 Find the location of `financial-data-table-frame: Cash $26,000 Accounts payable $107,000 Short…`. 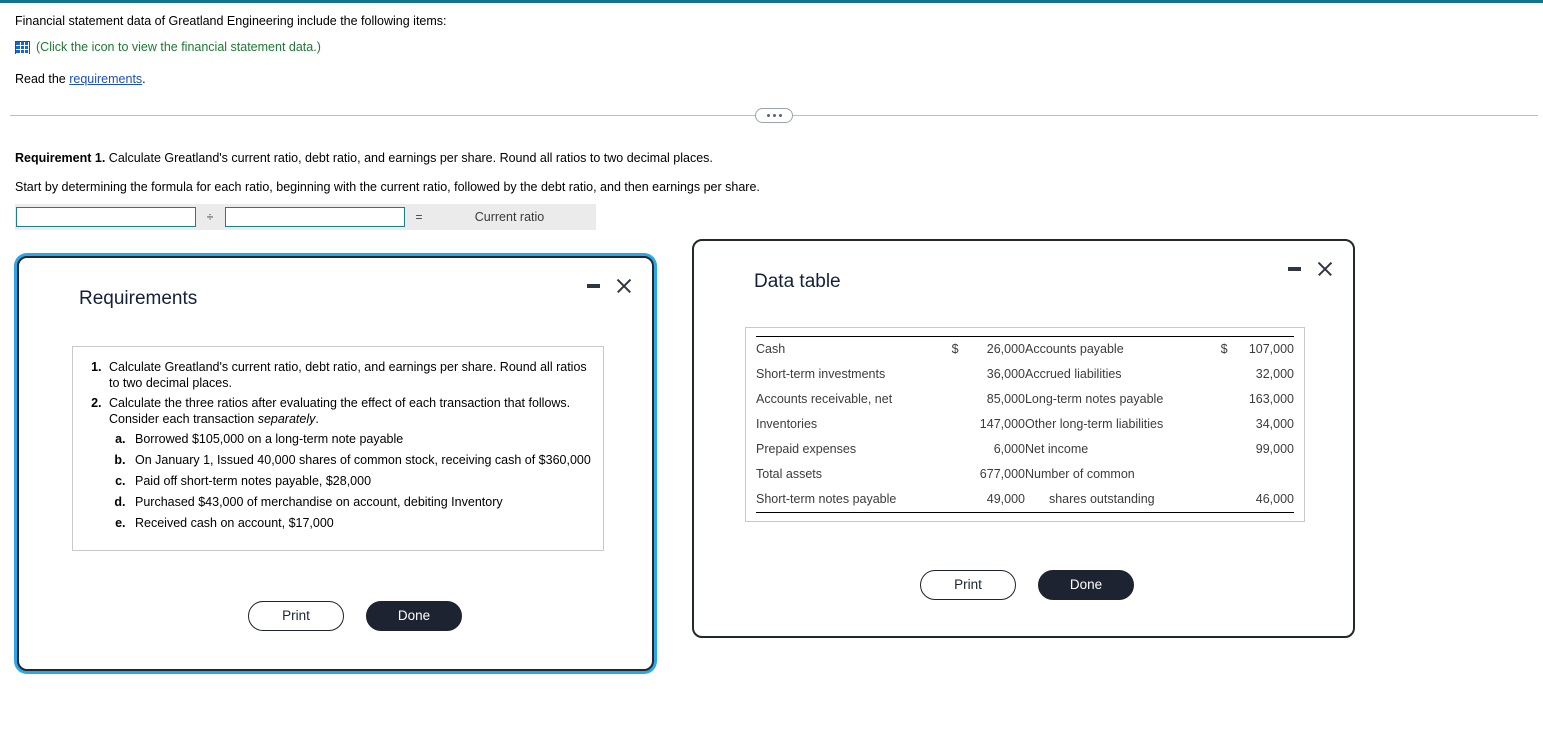

financial-data-table-frame: Cash $26,000 Accounts payable $107,000 Short… is located at coordinates (1025, 424).